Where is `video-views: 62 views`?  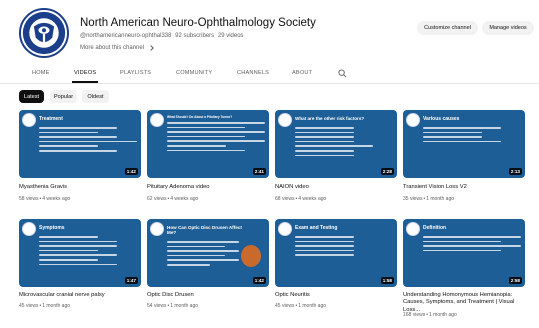 video-views: 62 views is located at coordinates (157, 199).